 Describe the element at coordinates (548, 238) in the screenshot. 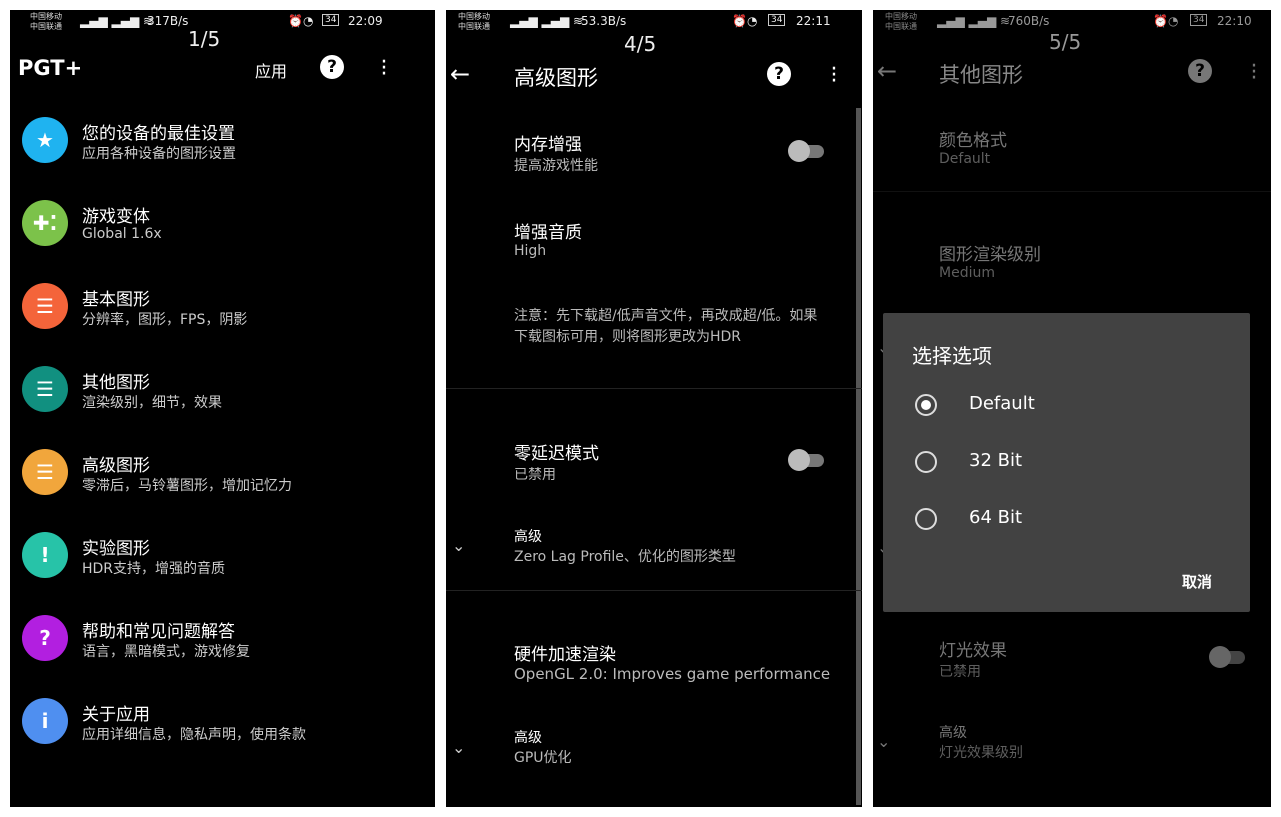

I see `setting-sound-quality: 增强音质 High` at that location.